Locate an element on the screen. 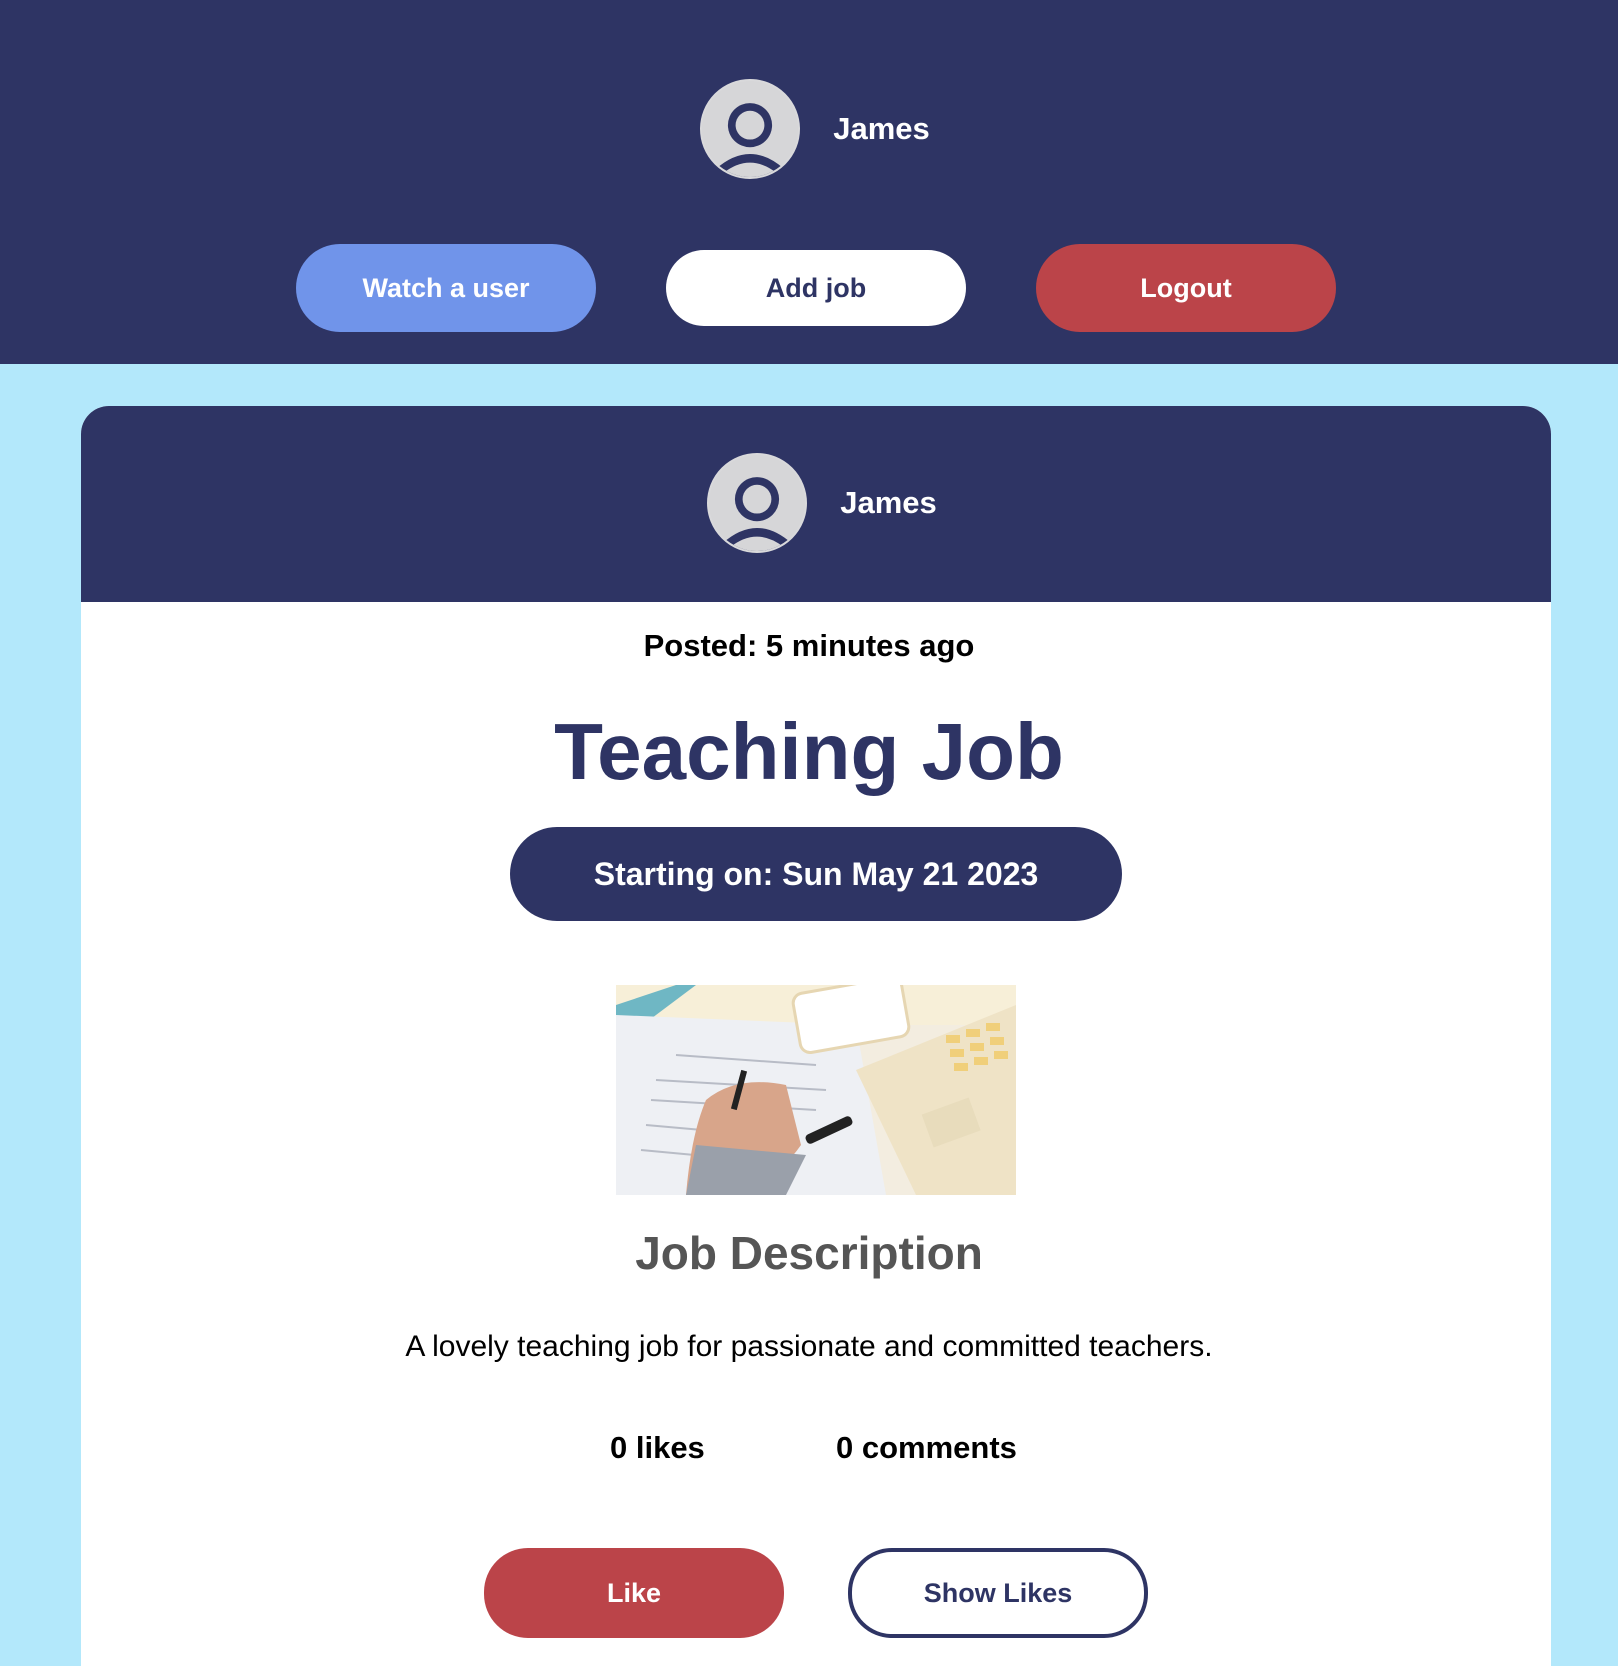 Image resolution: width=1618 pixels, height=1666 pixels. job-title: Teaching Job is located at coordinates (809, 751).